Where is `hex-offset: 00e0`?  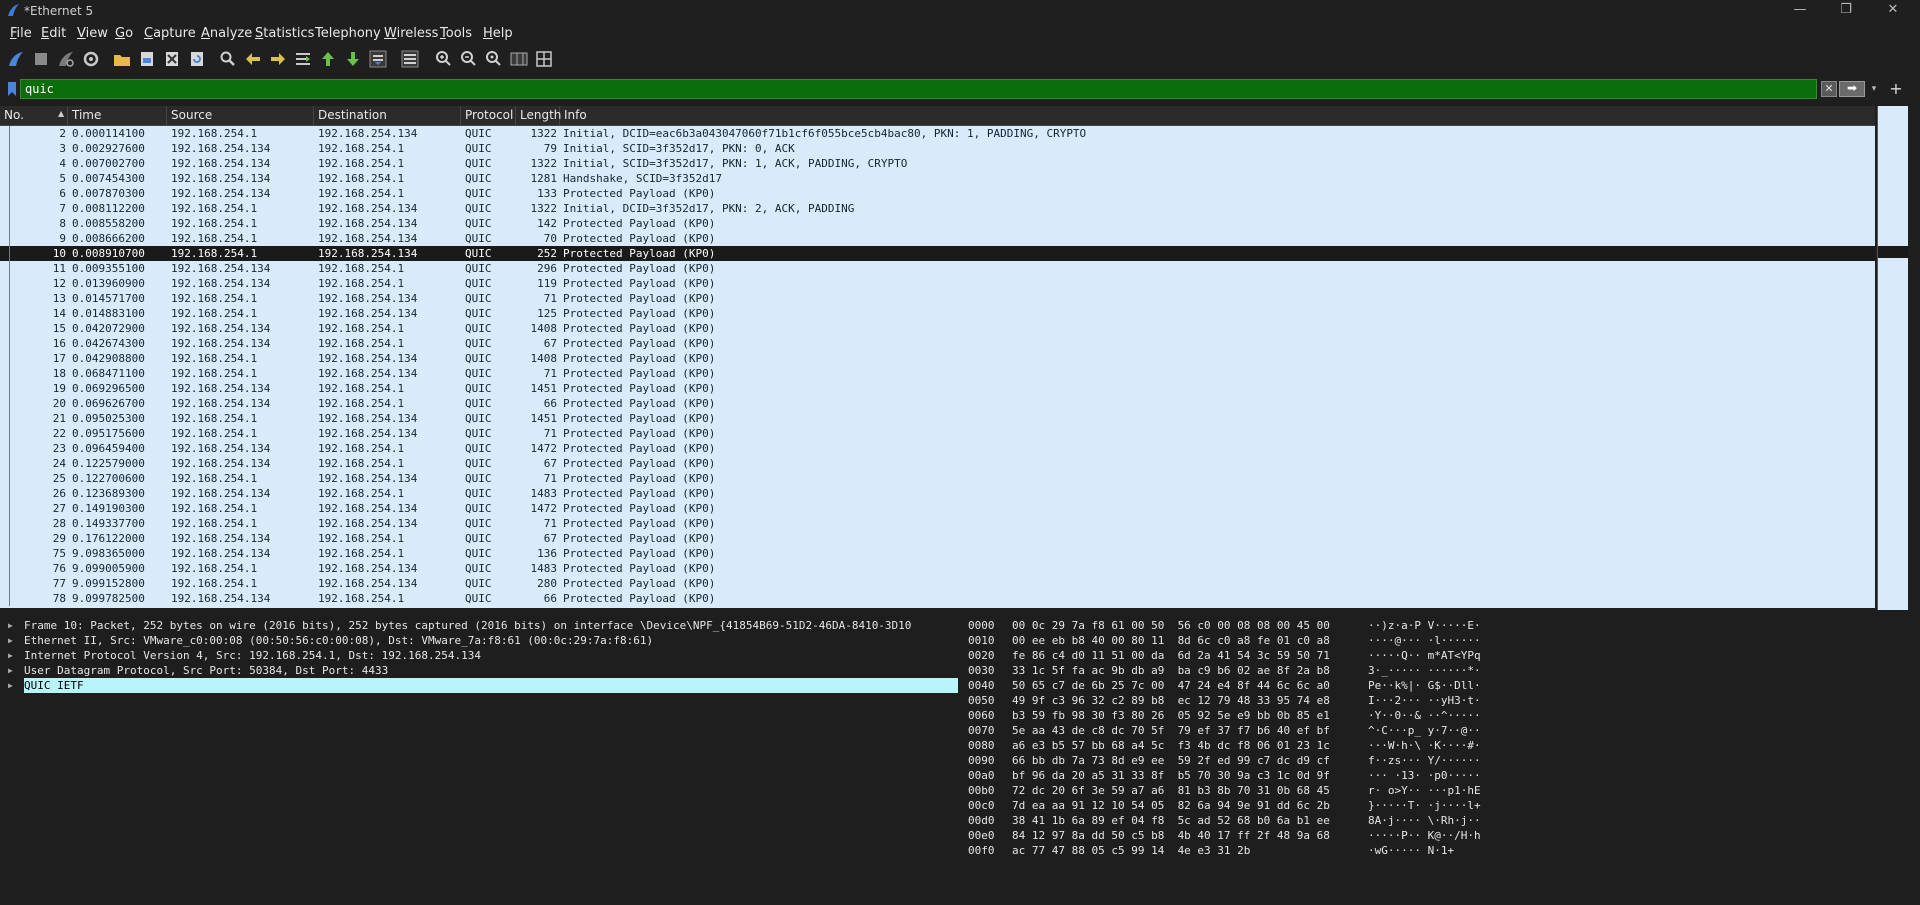 hex-offset: 00e0 is located at coordinates (981, 835).